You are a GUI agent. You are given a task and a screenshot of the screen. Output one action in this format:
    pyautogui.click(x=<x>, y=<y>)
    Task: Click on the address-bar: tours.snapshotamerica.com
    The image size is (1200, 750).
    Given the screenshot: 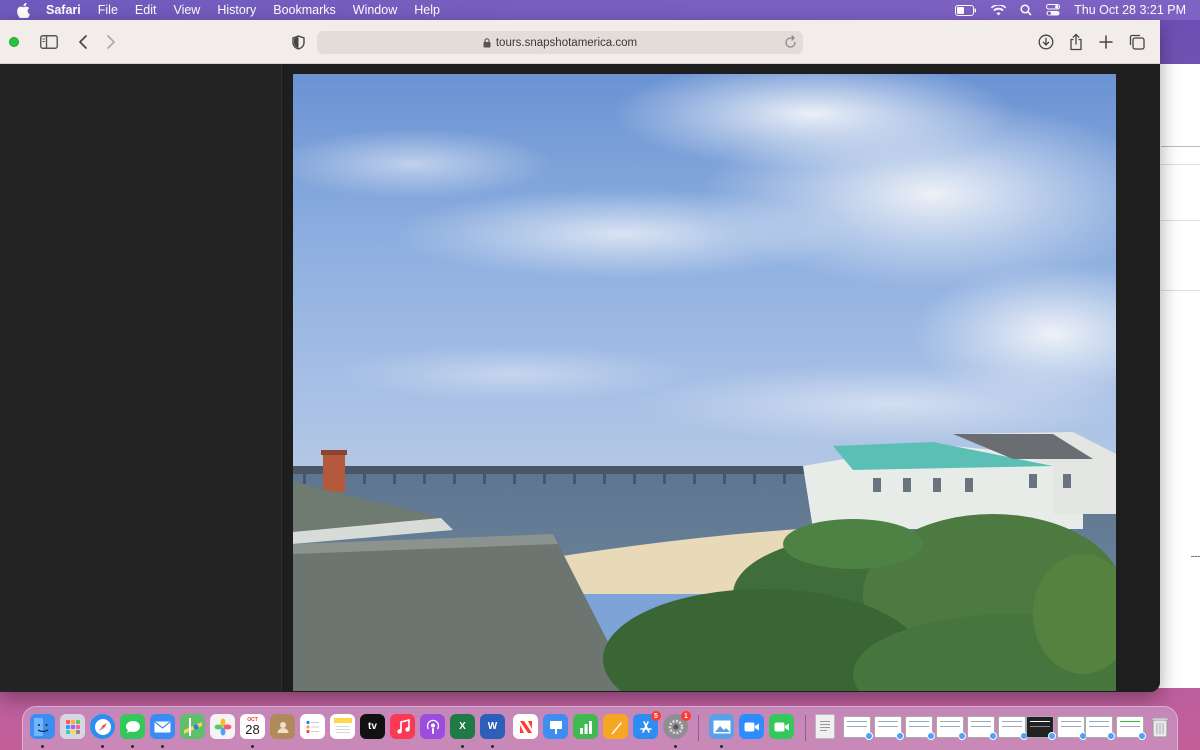 What is the action you would take?
    pyautogui.click(x=560, y=42)
    